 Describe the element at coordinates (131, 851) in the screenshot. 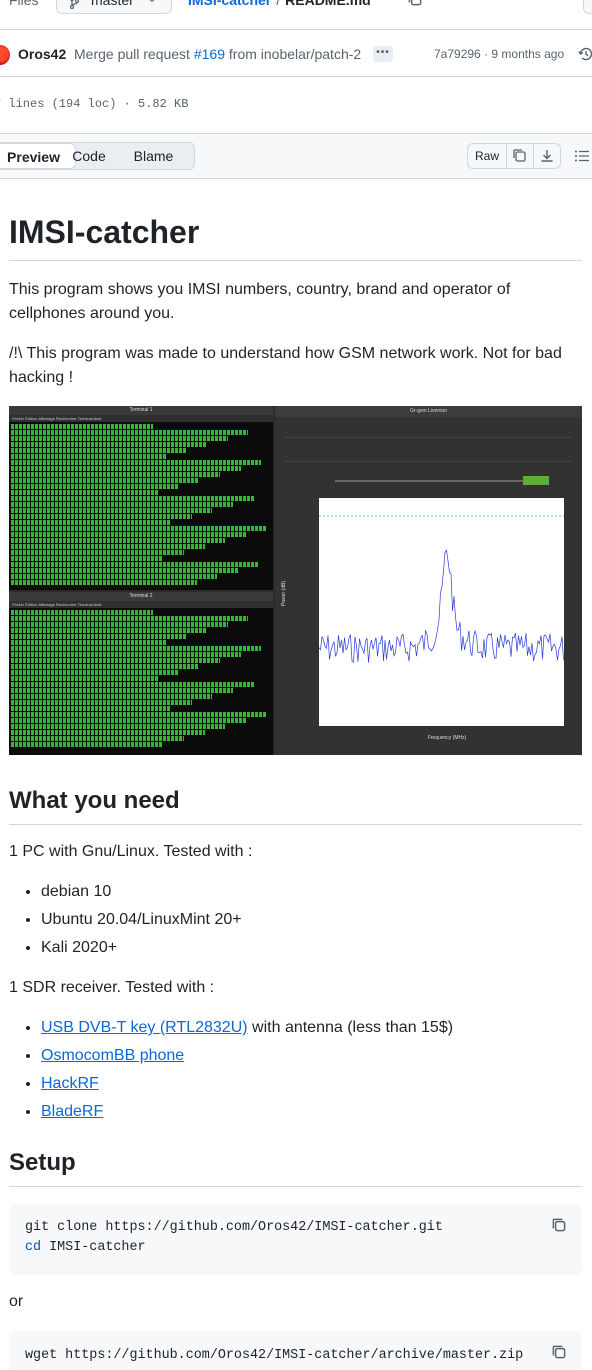

I see `pc-requirement: 1 PC with Gnu/Linux. Tested with :` at that location.